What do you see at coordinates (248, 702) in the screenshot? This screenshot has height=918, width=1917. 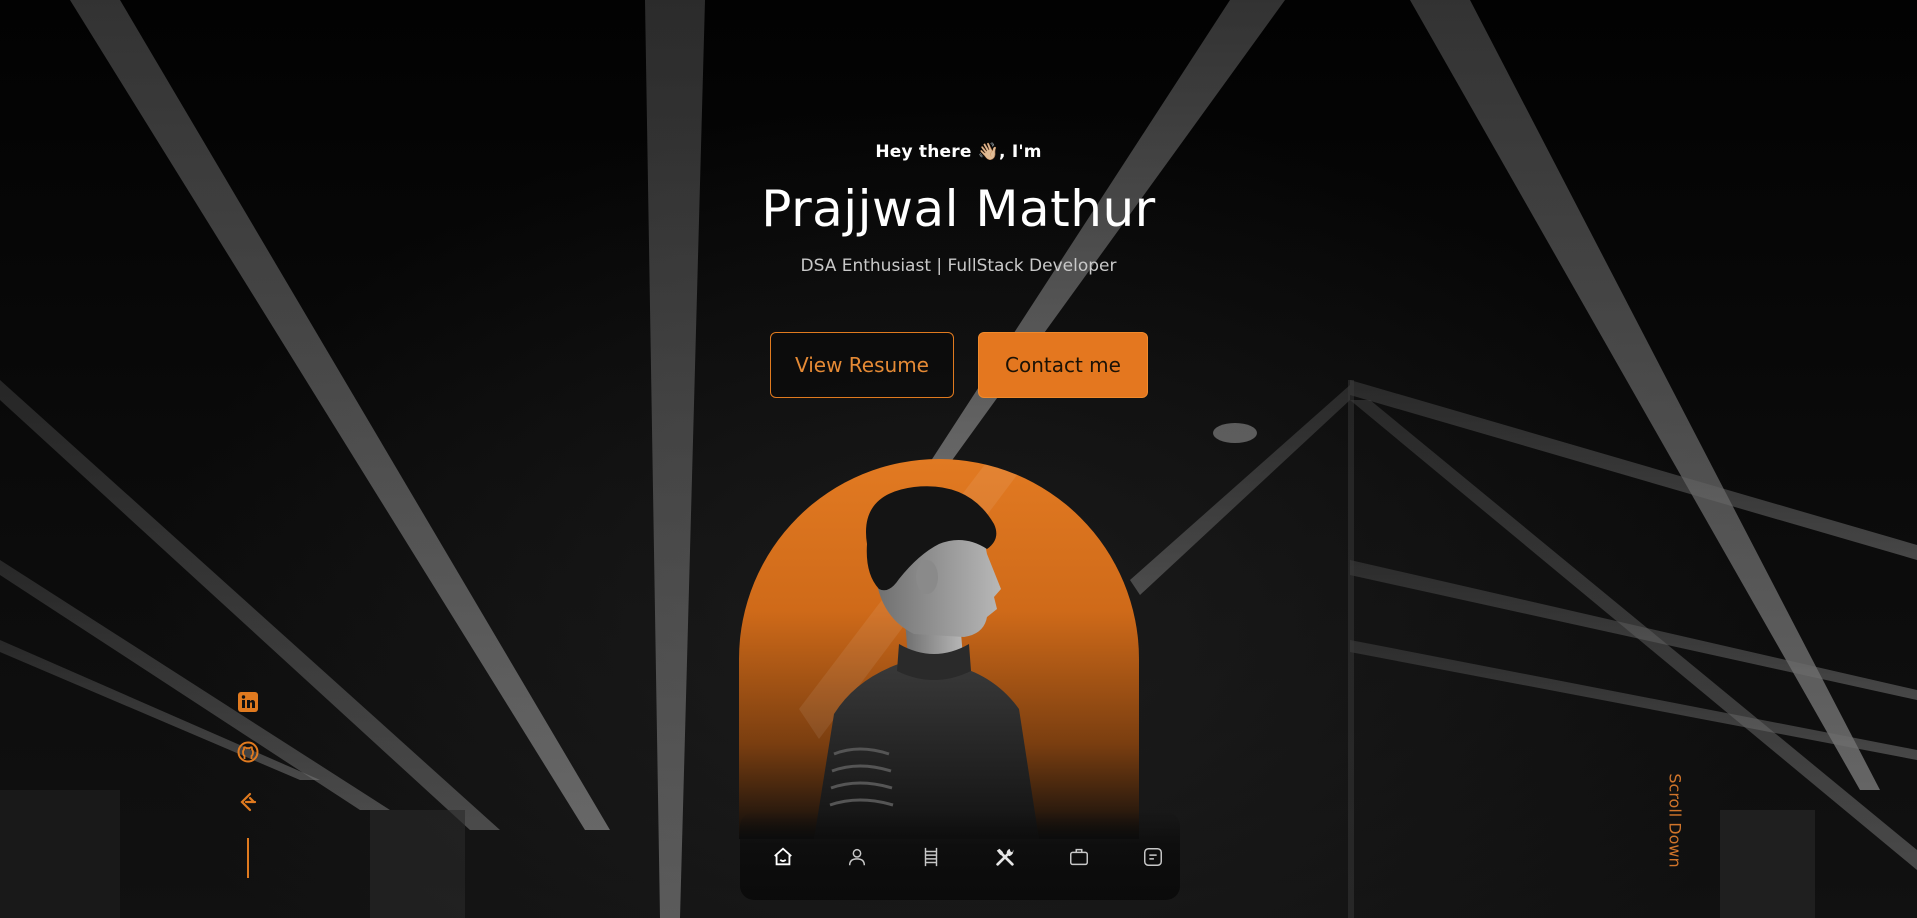 I see `linkedin-icon` at bounding box center [248, 702].